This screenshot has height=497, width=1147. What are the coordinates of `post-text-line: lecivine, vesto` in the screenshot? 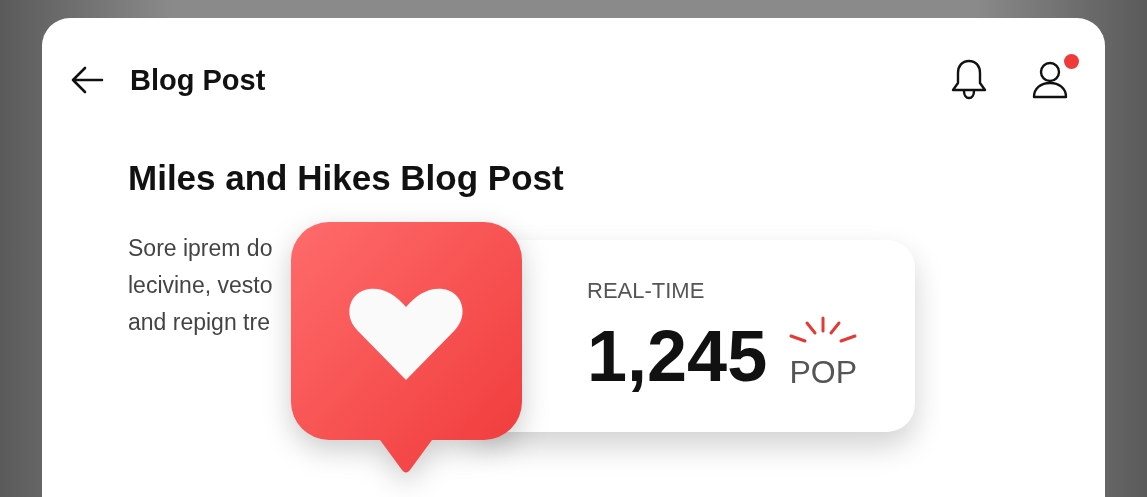 It's located at (200, 285).